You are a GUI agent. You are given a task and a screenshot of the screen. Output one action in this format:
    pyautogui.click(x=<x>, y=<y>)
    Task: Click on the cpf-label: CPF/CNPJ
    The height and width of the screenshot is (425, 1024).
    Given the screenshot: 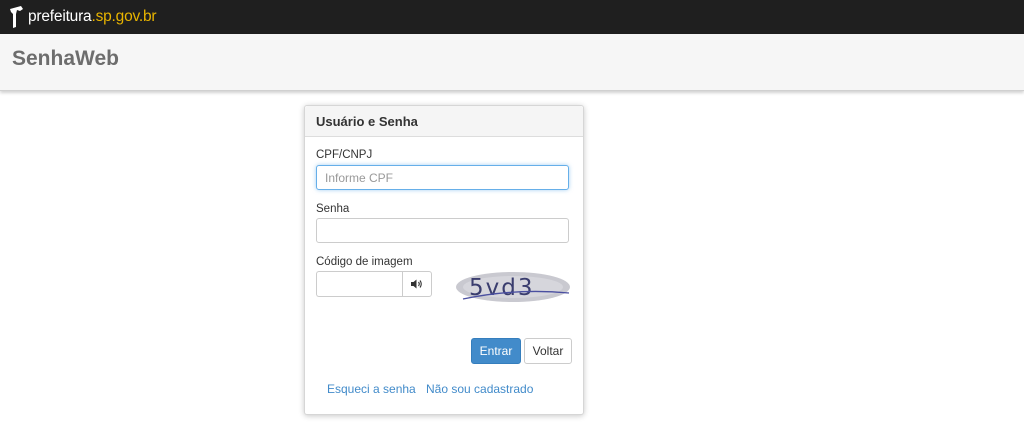 What is the action you would take?
    pyautogui.click(x=344, y=155)
    